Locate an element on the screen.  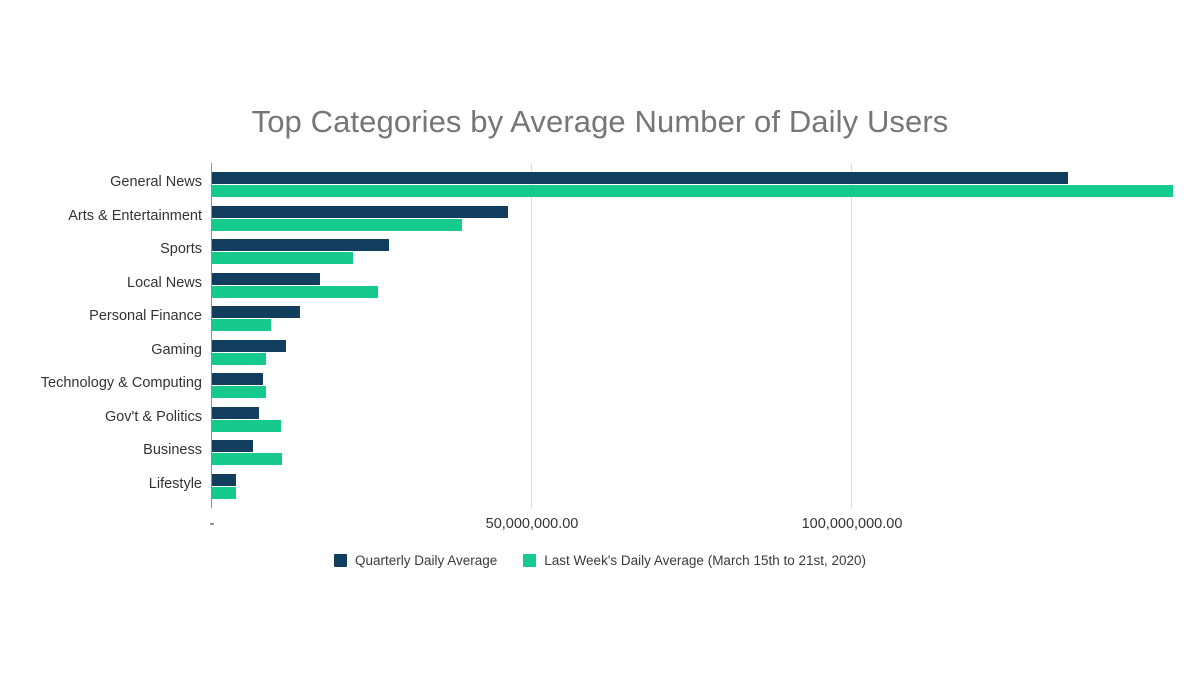
chart-row: General News is located at coordinates (600, 187).